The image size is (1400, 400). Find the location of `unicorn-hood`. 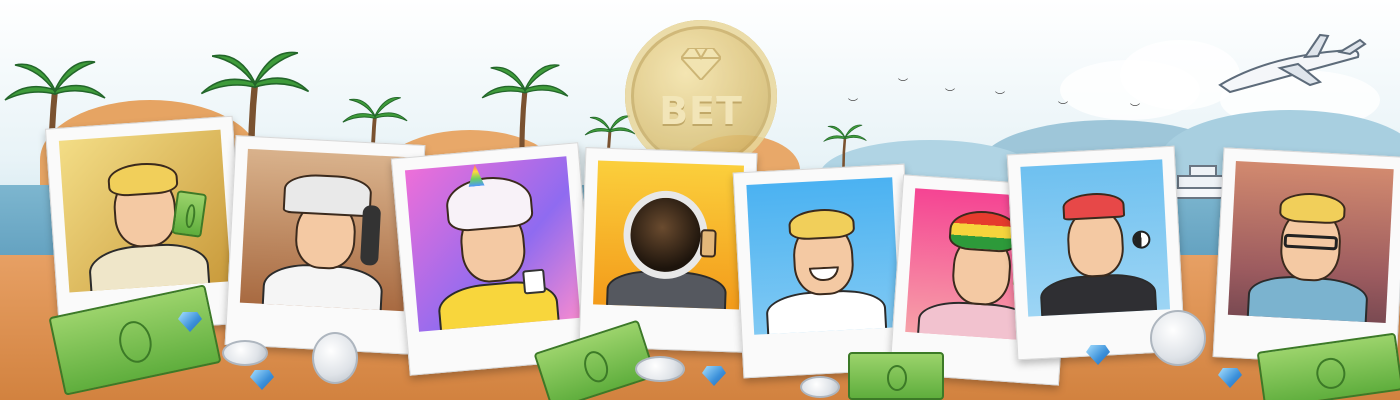

unicorn-hood is located at coordinates (489, 203).